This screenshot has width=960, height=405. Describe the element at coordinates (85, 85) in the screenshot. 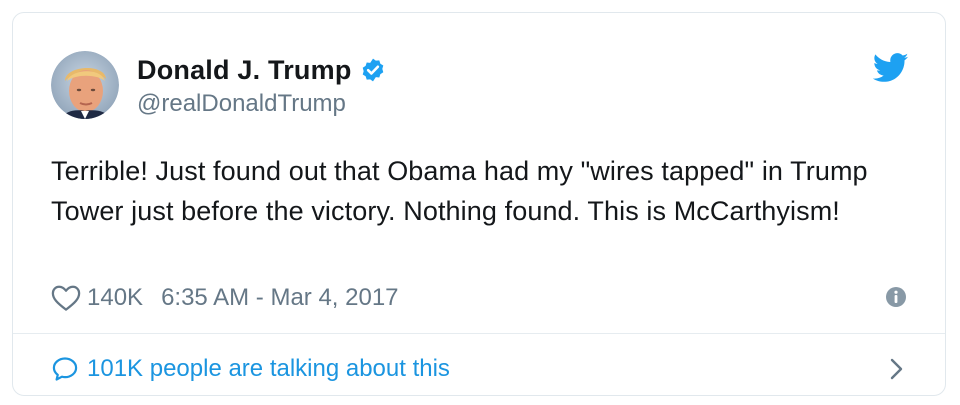

I see `avatar` at that location.